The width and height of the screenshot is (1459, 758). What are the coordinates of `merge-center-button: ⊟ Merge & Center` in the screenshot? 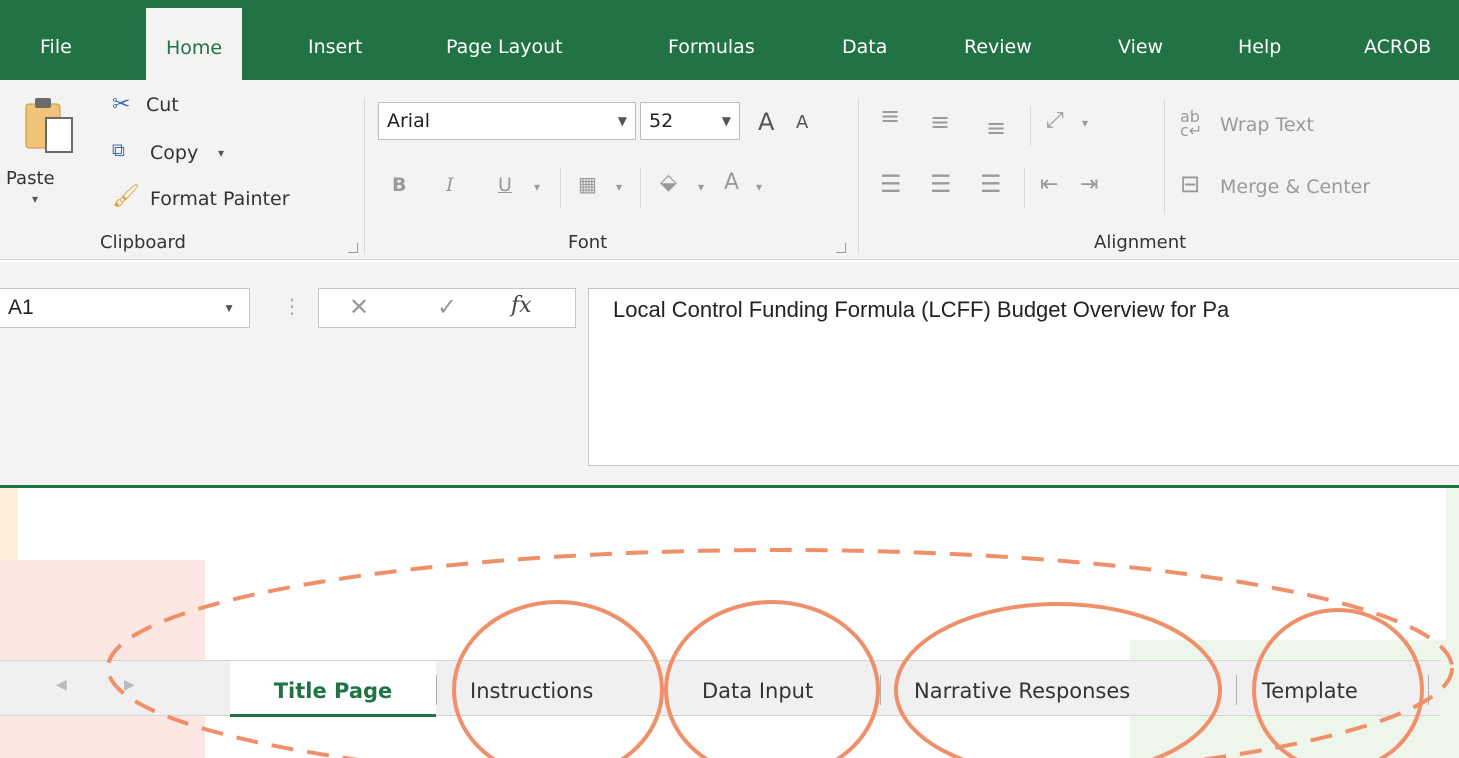 It's located at (1310, 189).